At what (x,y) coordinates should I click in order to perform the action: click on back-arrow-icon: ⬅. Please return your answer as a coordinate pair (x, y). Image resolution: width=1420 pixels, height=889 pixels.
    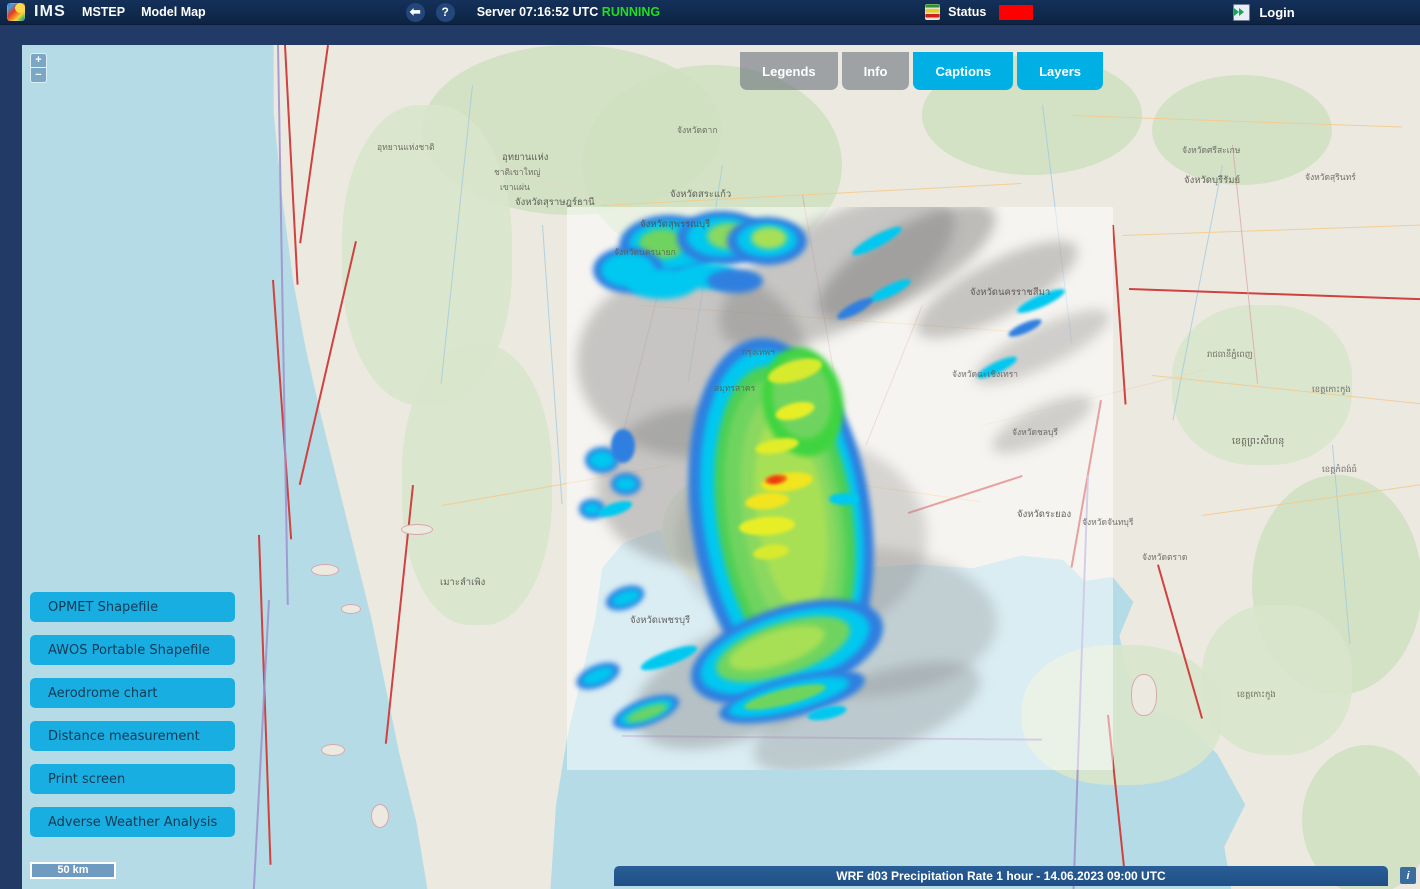
    Looking at the image, I should click on (415, 12).